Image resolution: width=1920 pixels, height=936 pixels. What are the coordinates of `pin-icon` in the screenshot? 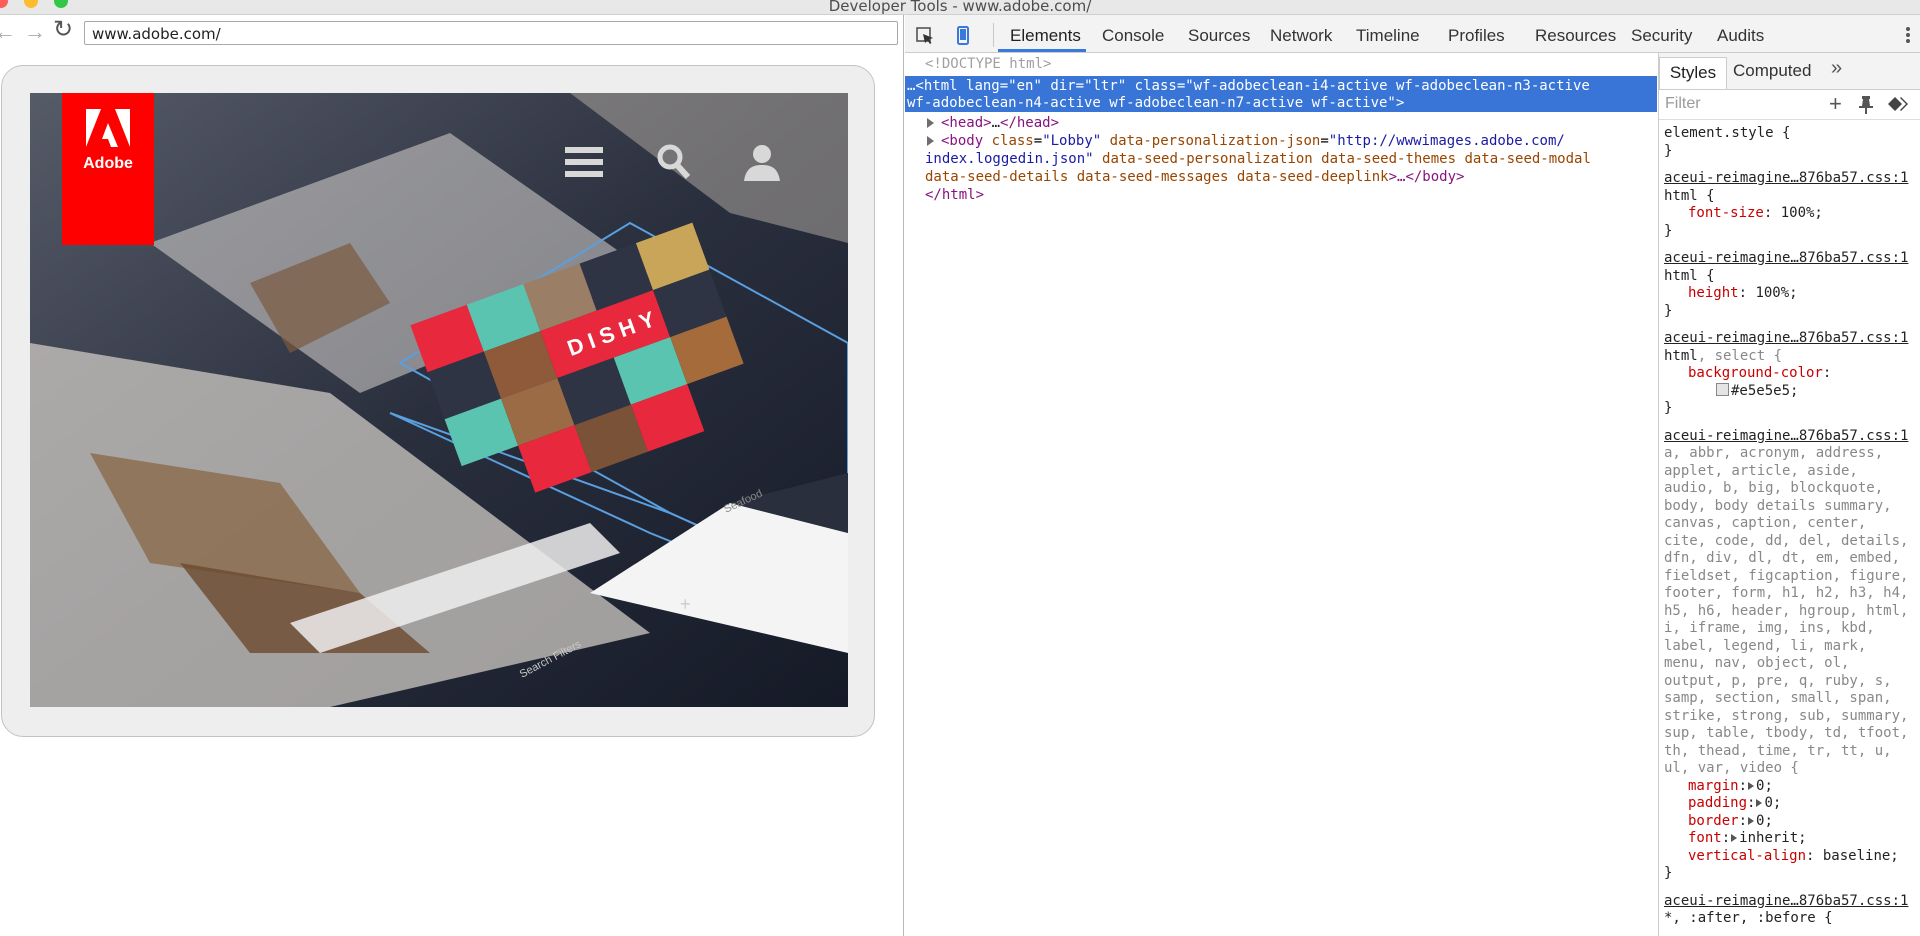 It's located at (1866, 105).